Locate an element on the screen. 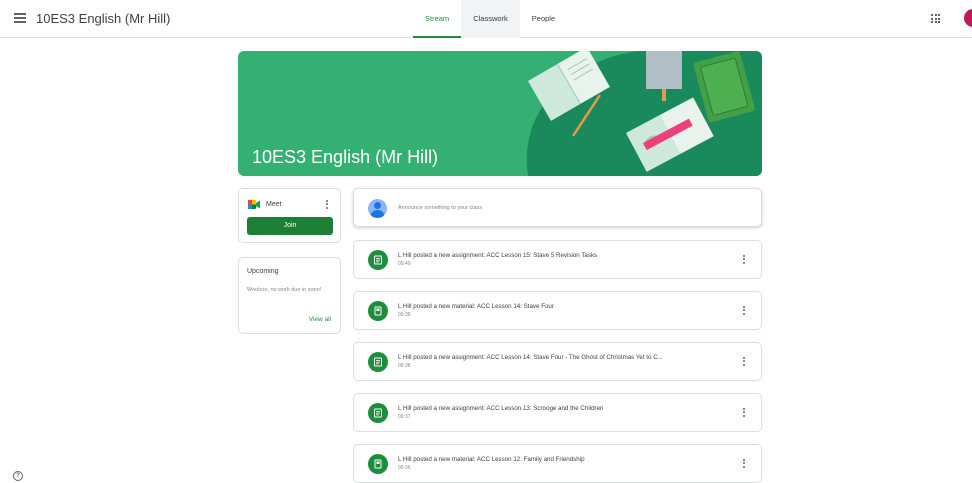 Image resolution: width=972 pixels, height=483 pixels. tab-stream: Stream is located at coordinates (437, 19).